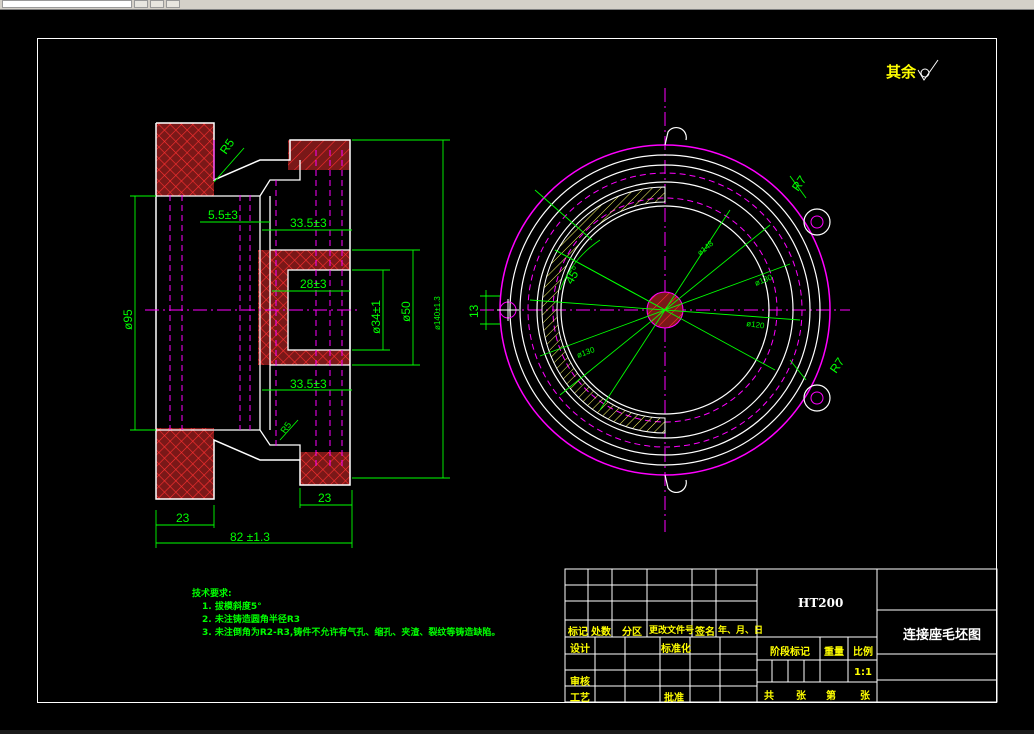 This screenshot has width=1034, height=734. I want to click on command-field, so click(67, 4).